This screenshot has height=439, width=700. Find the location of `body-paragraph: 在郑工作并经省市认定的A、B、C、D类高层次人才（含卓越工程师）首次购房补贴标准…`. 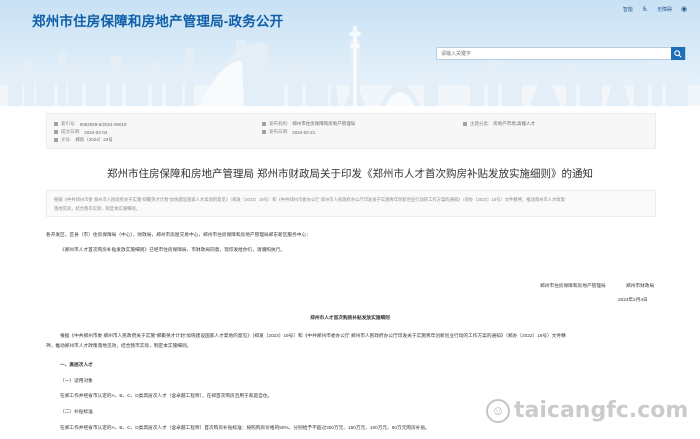

body-paragraph: 在郑工作并经省市认定的A、B、C、D类高层次人才（含卓越工程师）首次购房补贴标准… is located at coordinates (245, 427).